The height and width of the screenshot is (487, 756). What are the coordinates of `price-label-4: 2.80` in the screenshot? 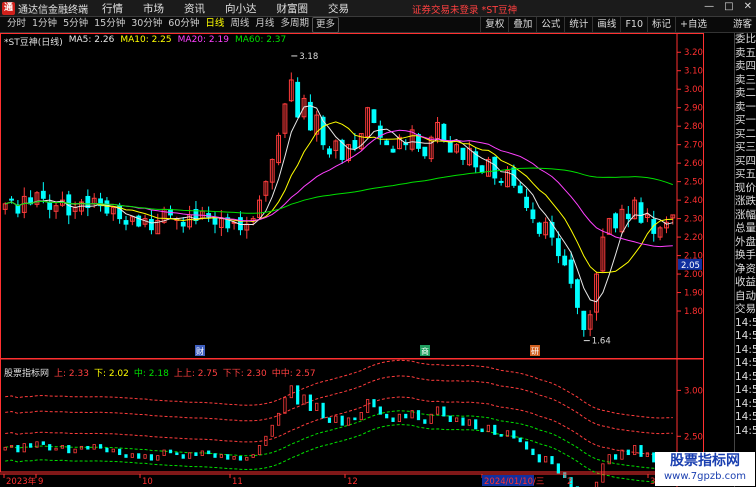 It's located at (693, 127).